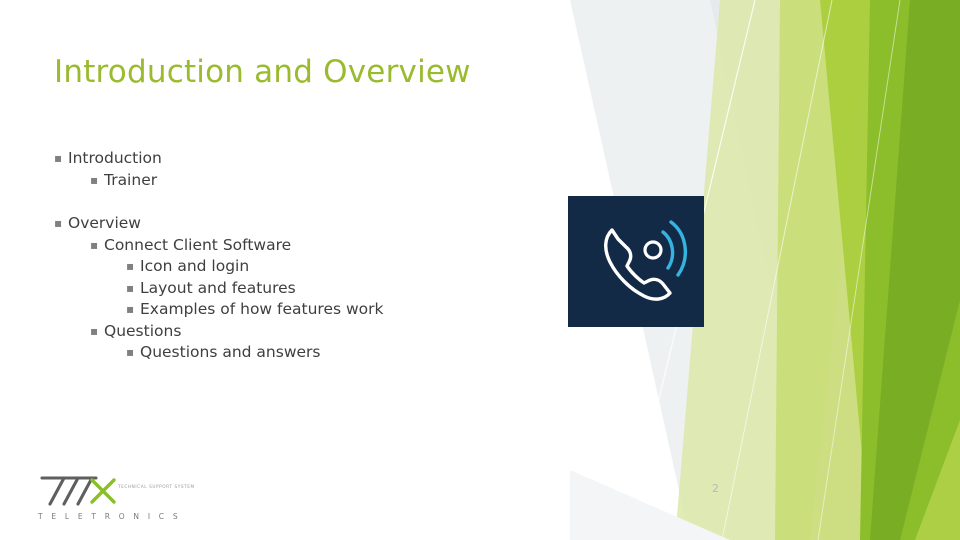 The image size is (960, 540). Describe the element at coordinates (143, 330) in the screenshot. I see `list-item-label: Questions` at that location.